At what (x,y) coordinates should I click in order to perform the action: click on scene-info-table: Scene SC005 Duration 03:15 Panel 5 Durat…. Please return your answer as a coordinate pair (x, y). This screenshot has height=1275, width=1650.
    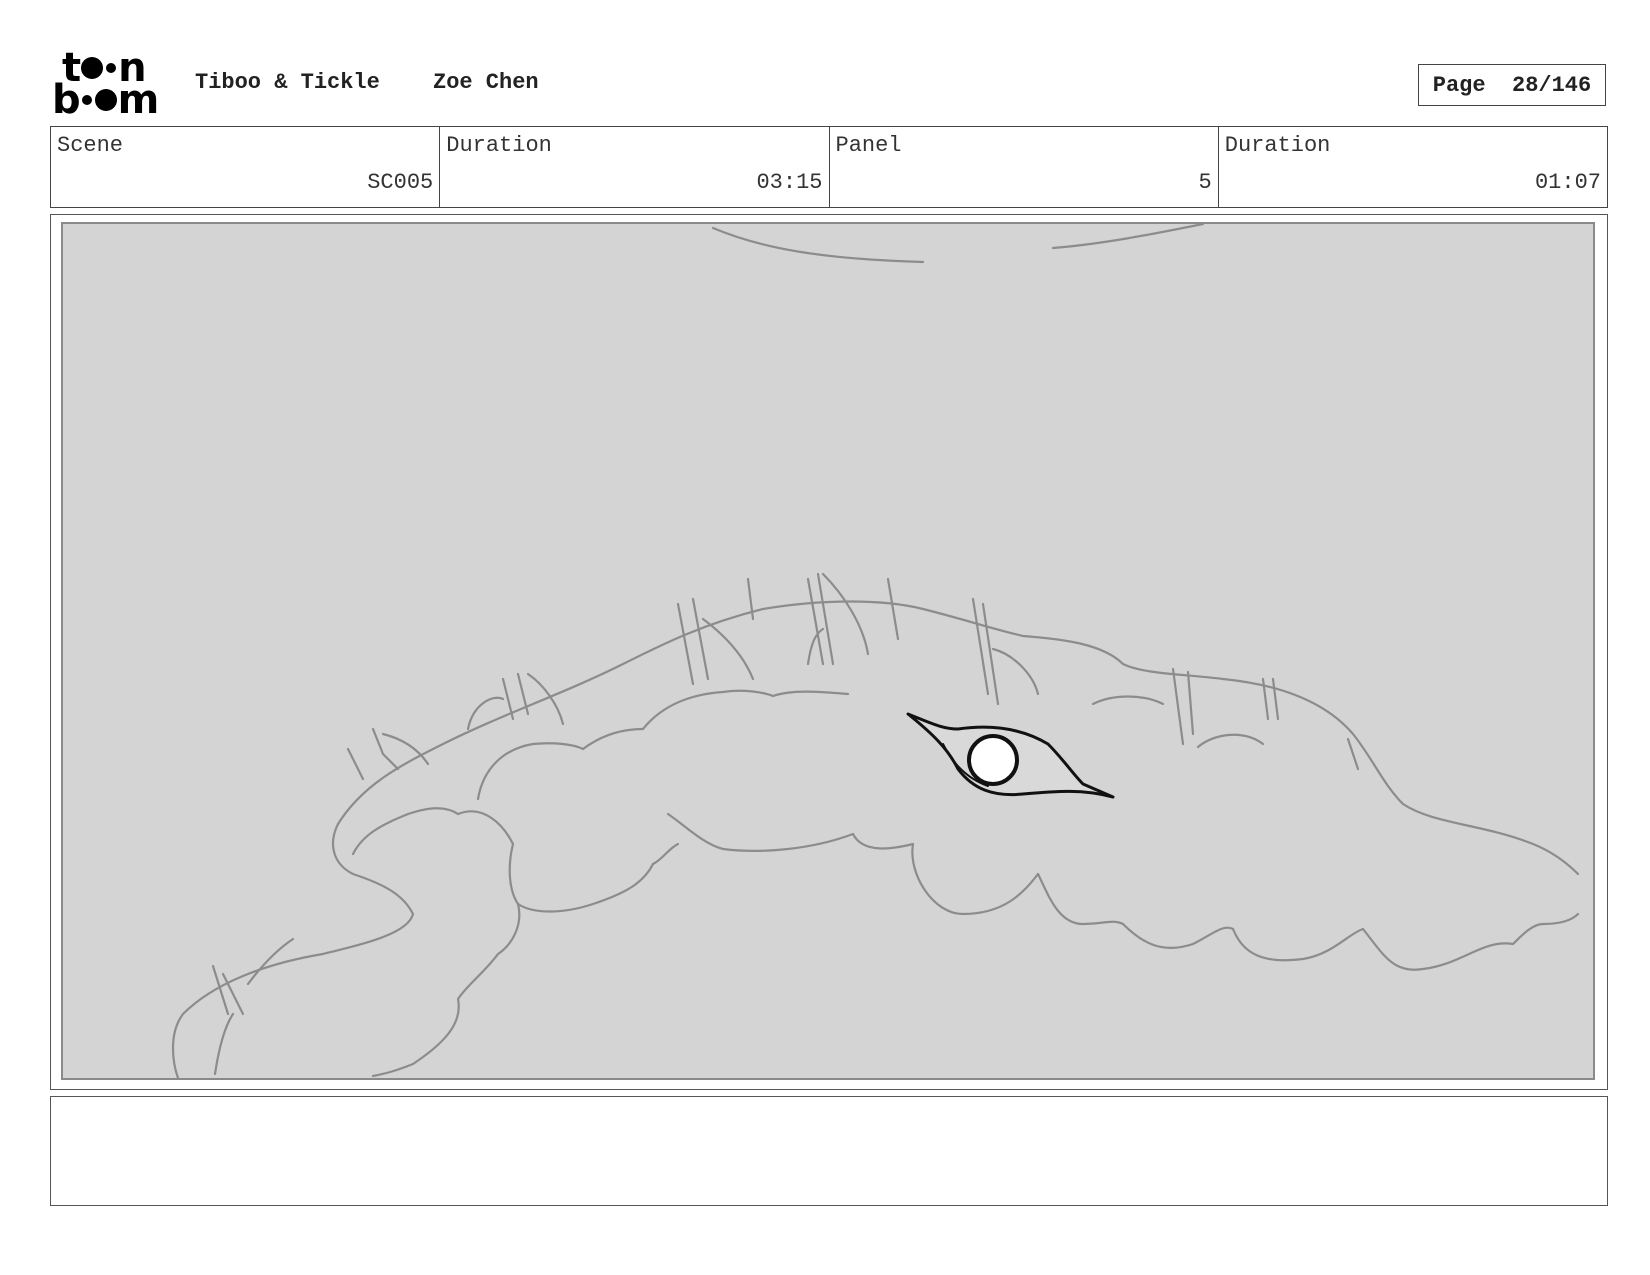
    Looking at the image, I should click on (829, 167).